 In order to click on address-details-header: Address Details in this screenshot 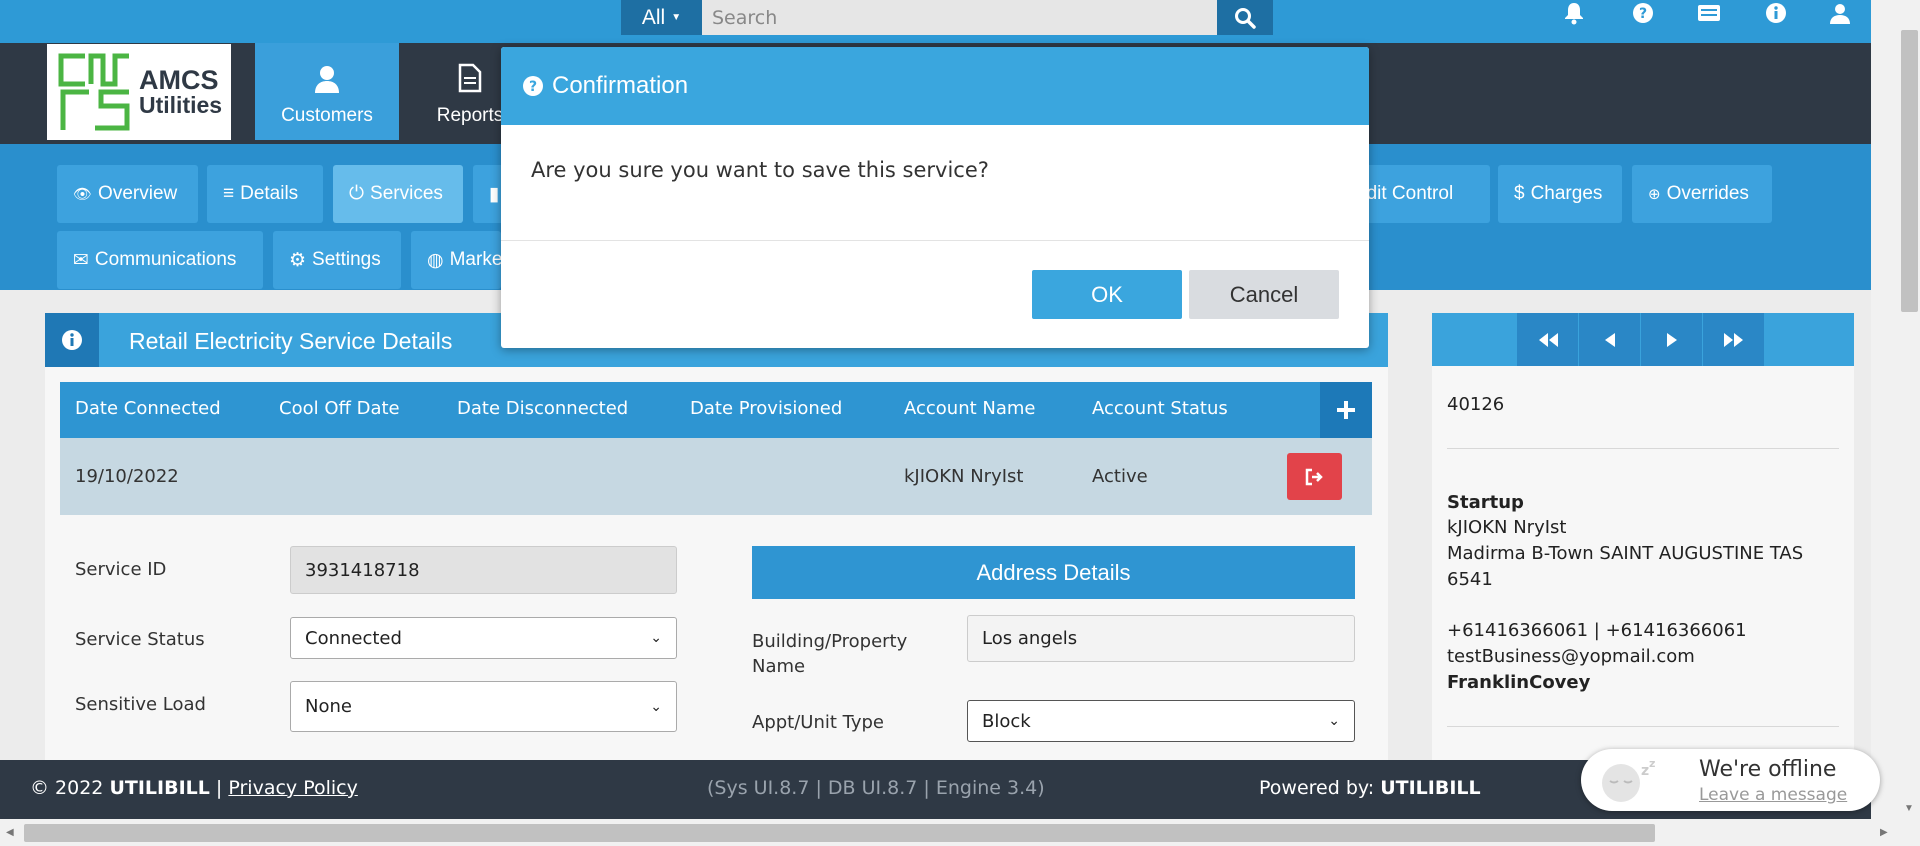, I will do `click(1053, 572)`.